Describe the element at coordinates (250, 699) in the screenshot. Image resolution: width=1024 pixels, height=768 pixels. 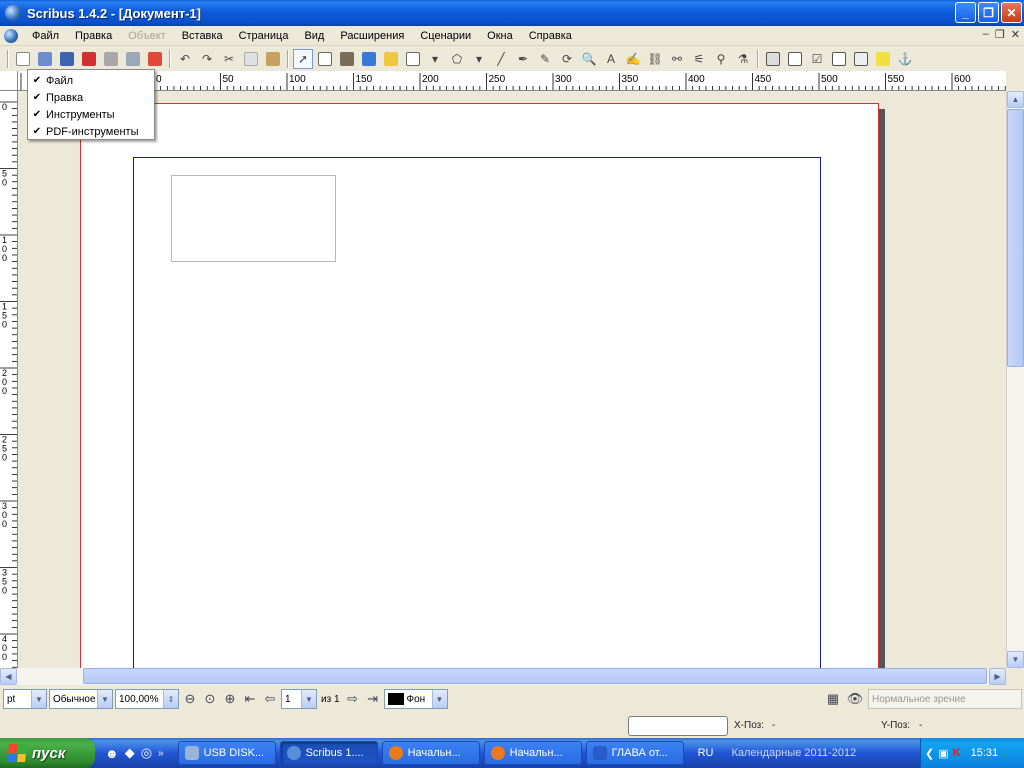
I see `first-page-icon: ⇤` at that location.